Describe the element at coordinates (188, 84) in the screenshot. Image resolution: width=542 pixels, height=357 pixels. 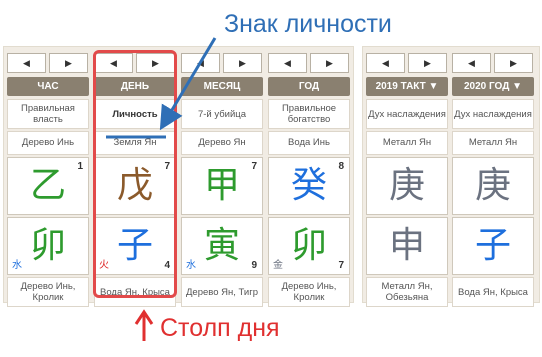
I see `personality-arrow` at that location.